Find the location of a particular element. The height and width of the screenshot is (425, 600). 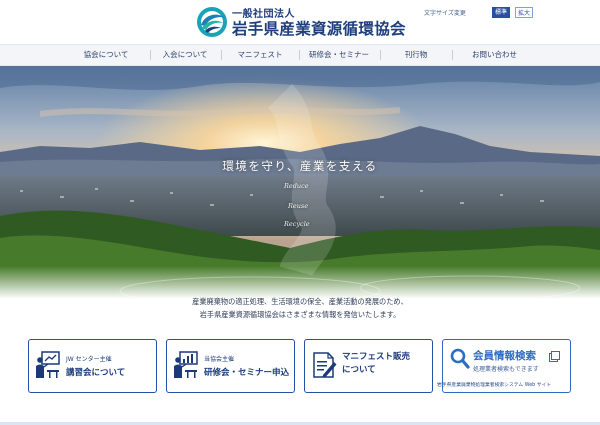

nav-item-about: 協会について is located at coordinates (106, 55).